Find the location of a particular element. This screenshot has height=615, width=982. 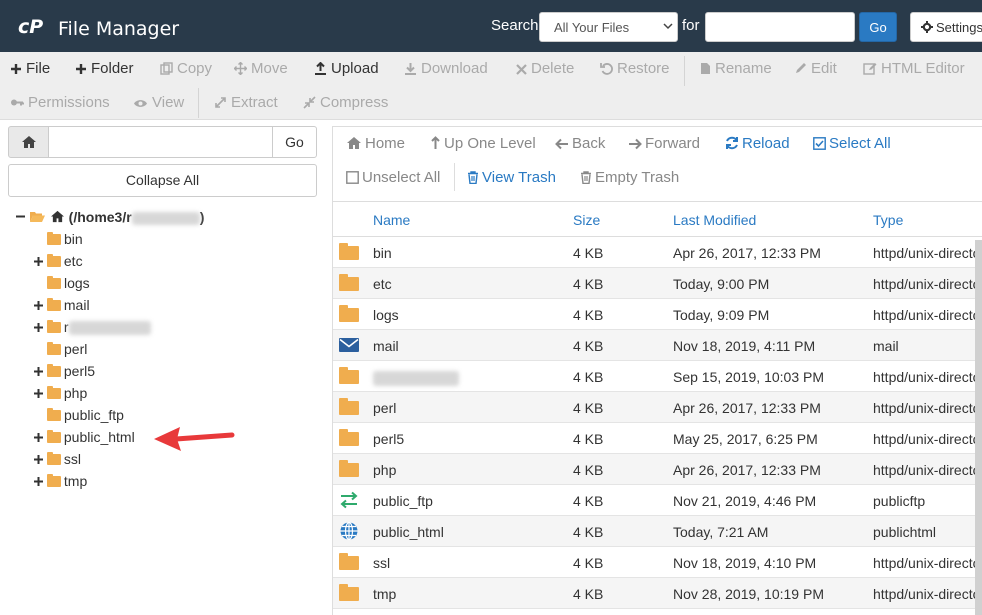

tree-root-label: (/home3/r is located at coordinates (100, 217).